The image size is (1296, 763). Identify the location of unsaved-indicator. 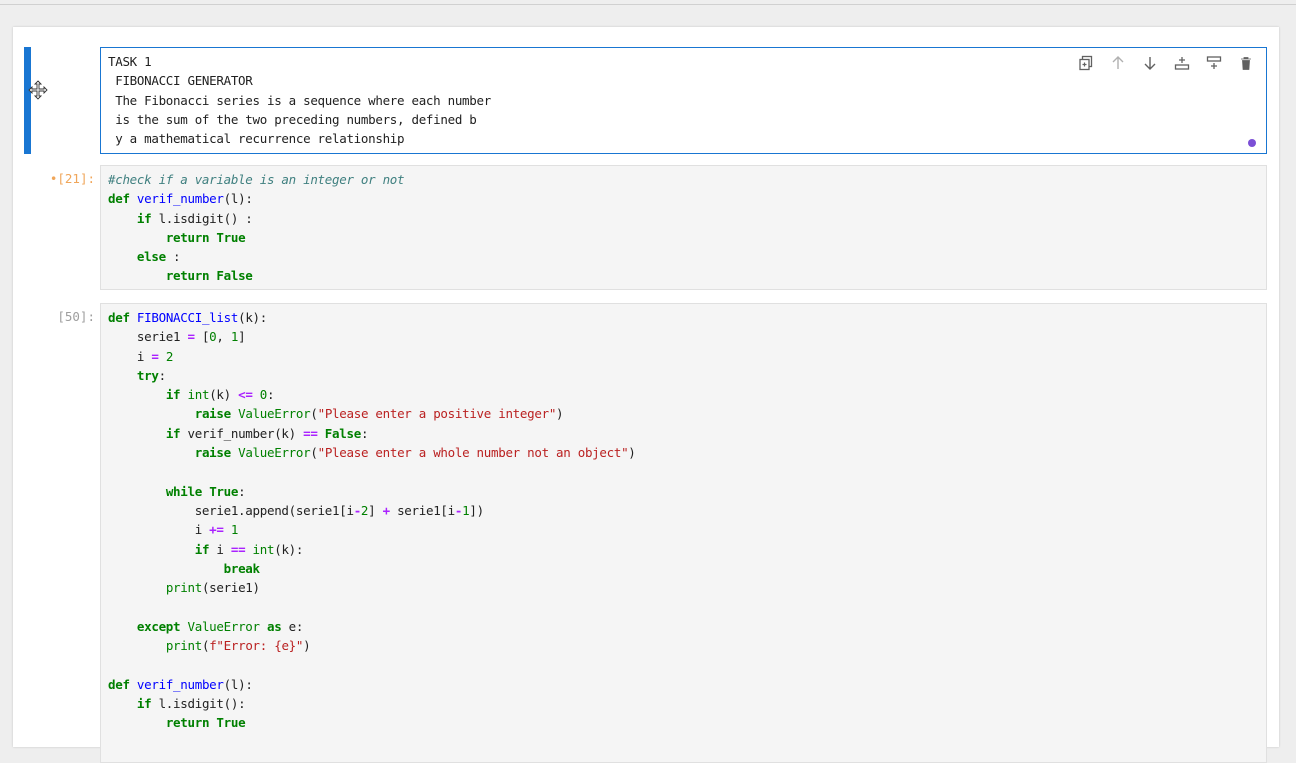
(1252, 143).